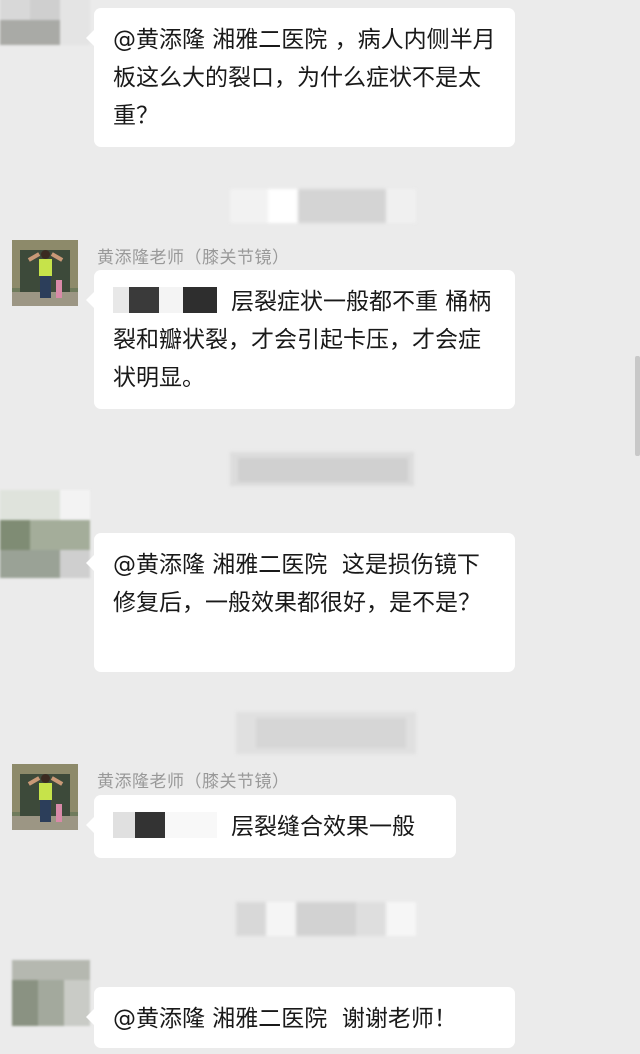  I want to click on message-bubble: @黄添隆 湘雅二医院 ，病人内侧半月板这么大的裂口，为什么症状不是太重？, so click(300, 77).